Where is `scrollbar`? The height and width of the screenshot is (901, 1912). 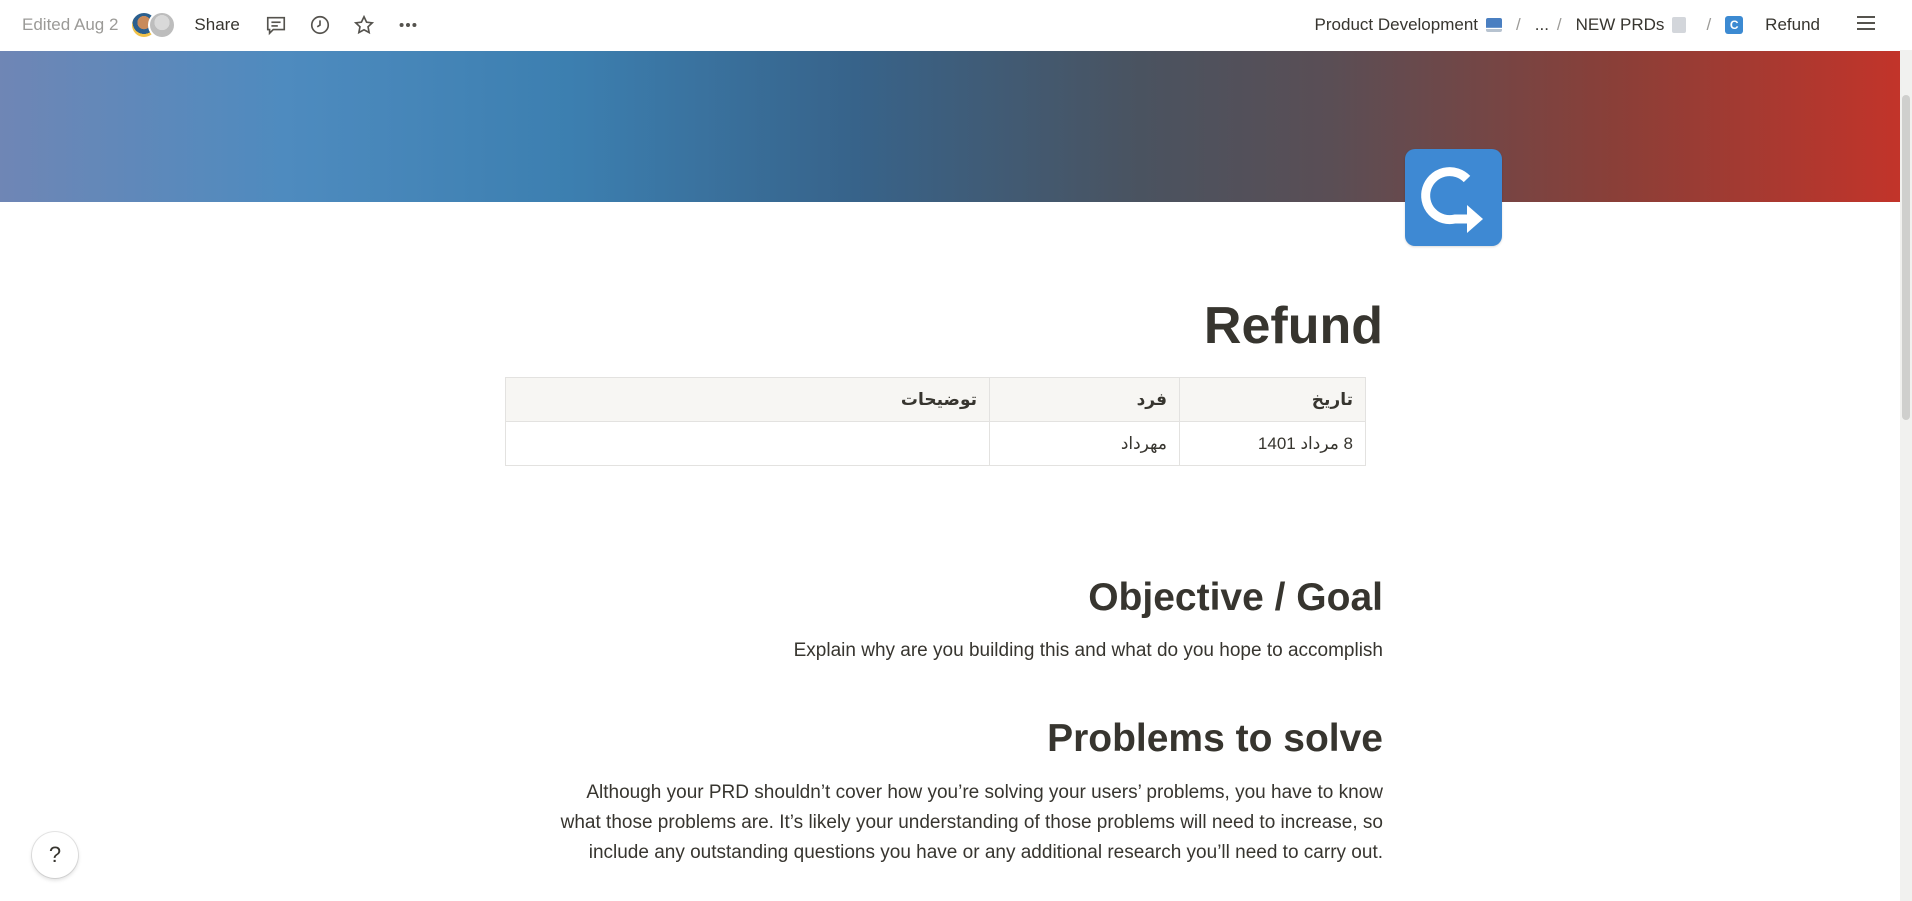 scrollbar is located at coordinates (1906, 475).